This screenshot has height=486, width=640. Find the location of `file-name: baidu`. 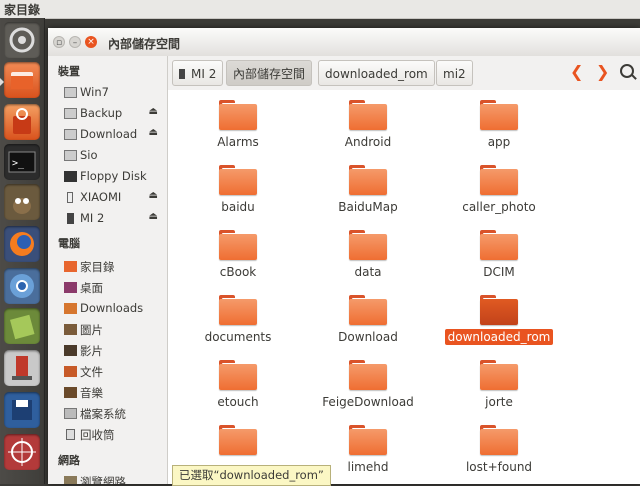

file-name: baidu is located at coordinates (238, 207).